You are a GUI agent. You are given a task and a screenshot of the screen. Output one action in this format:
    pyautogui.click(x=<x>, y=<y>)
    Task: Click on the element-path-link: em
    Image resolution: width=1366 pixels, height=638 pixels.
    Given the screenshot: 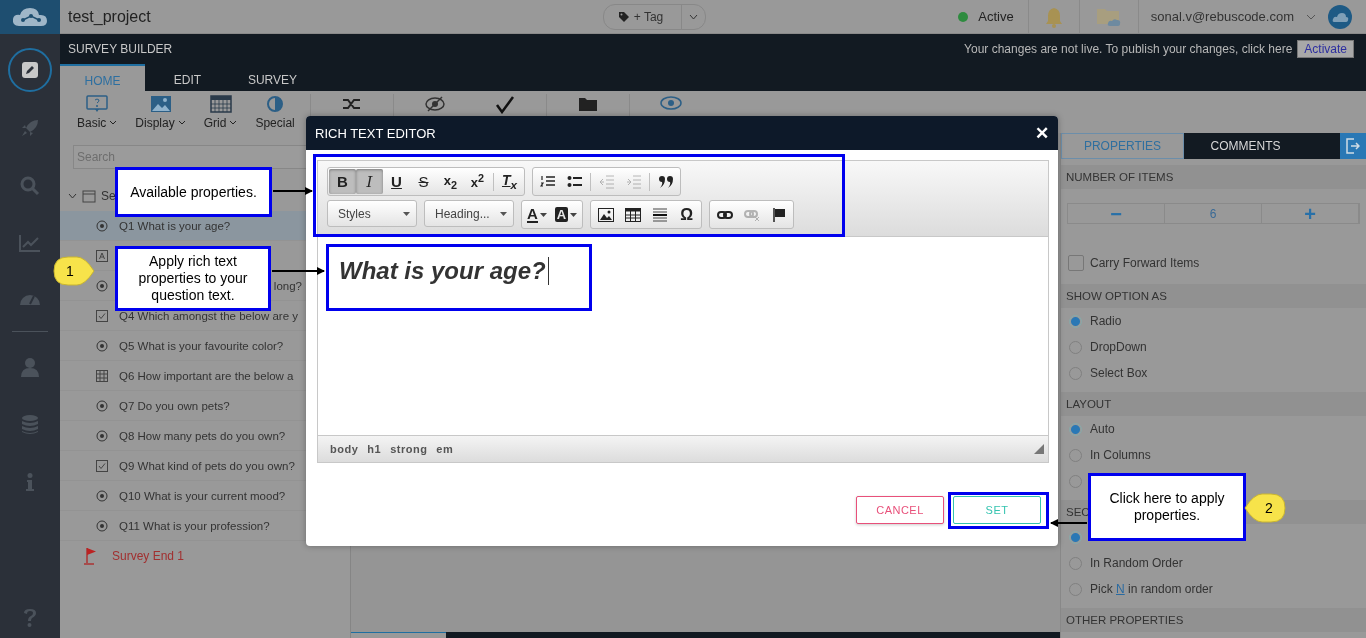 What is the action you would take?
    pyautogui.click(x=445, y=449)
    